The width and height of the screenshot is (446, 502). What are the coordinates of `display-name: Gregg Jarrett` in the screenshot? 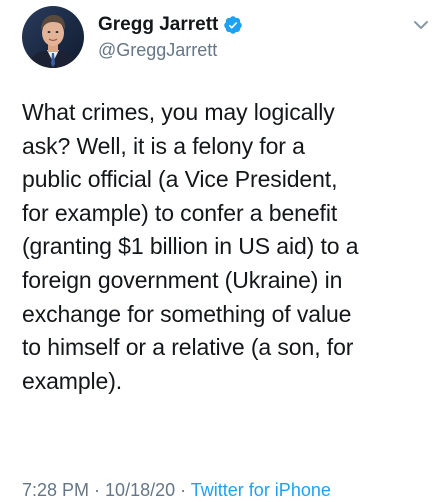 It's located at (158, 25).